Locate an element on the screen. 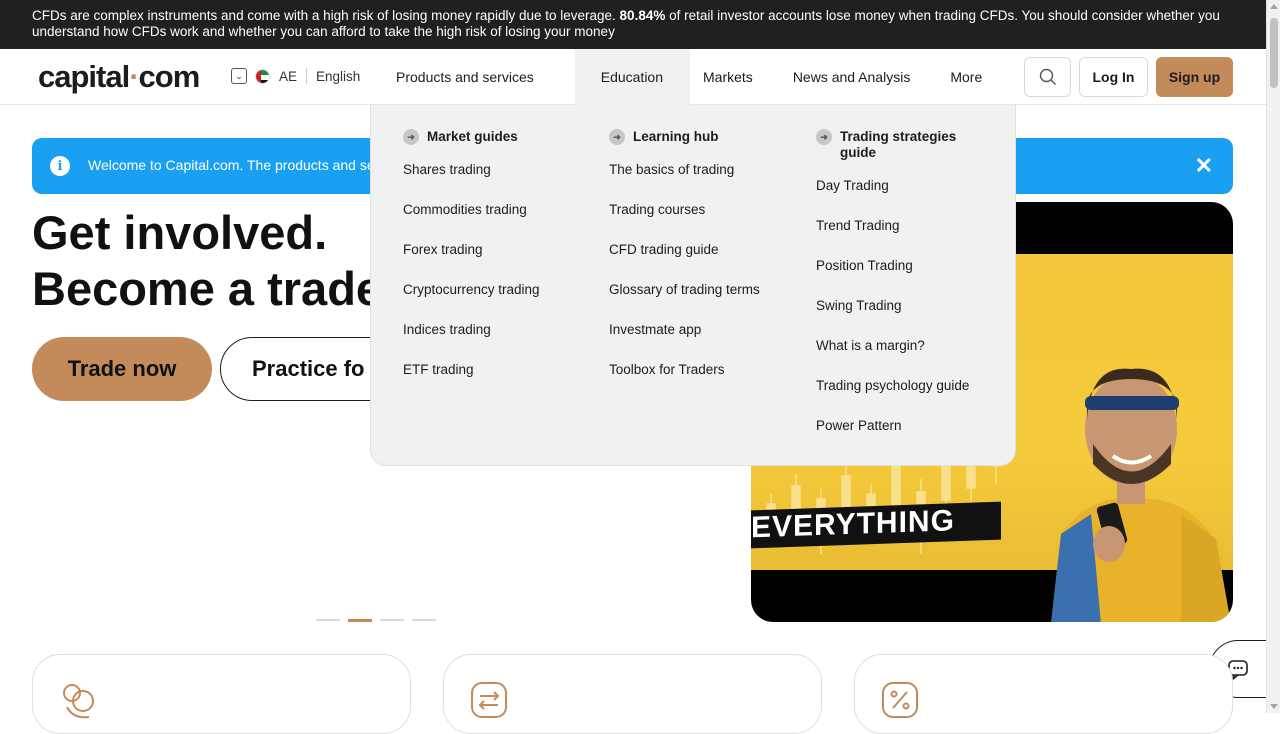 This screenshot has width=1280, height=734. menu-link-trading-psychology: Trading psychology guide is located at coordinates (901, 398).